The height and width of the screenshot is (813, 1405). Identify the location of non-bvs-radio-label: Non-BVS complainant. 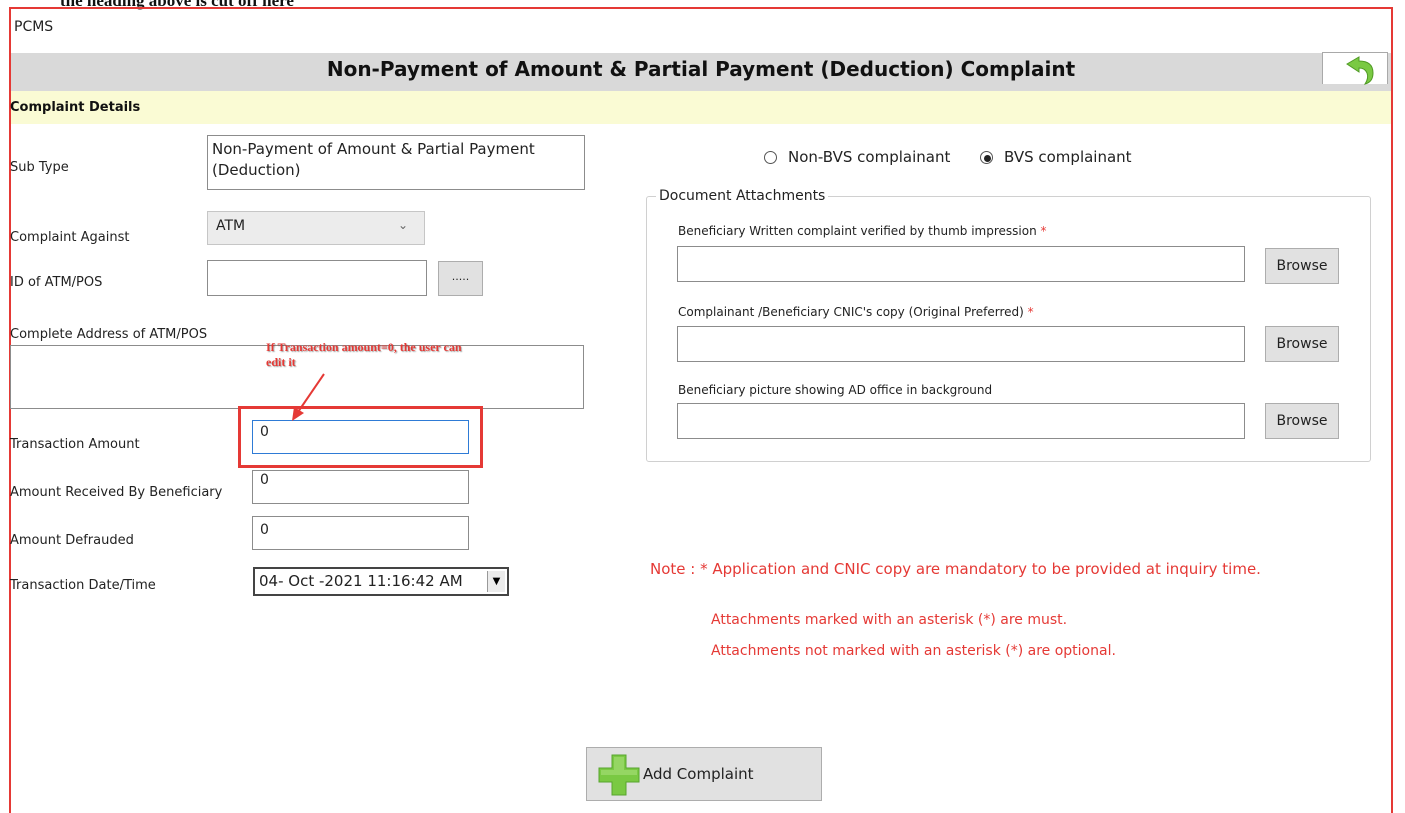
(869, 157).